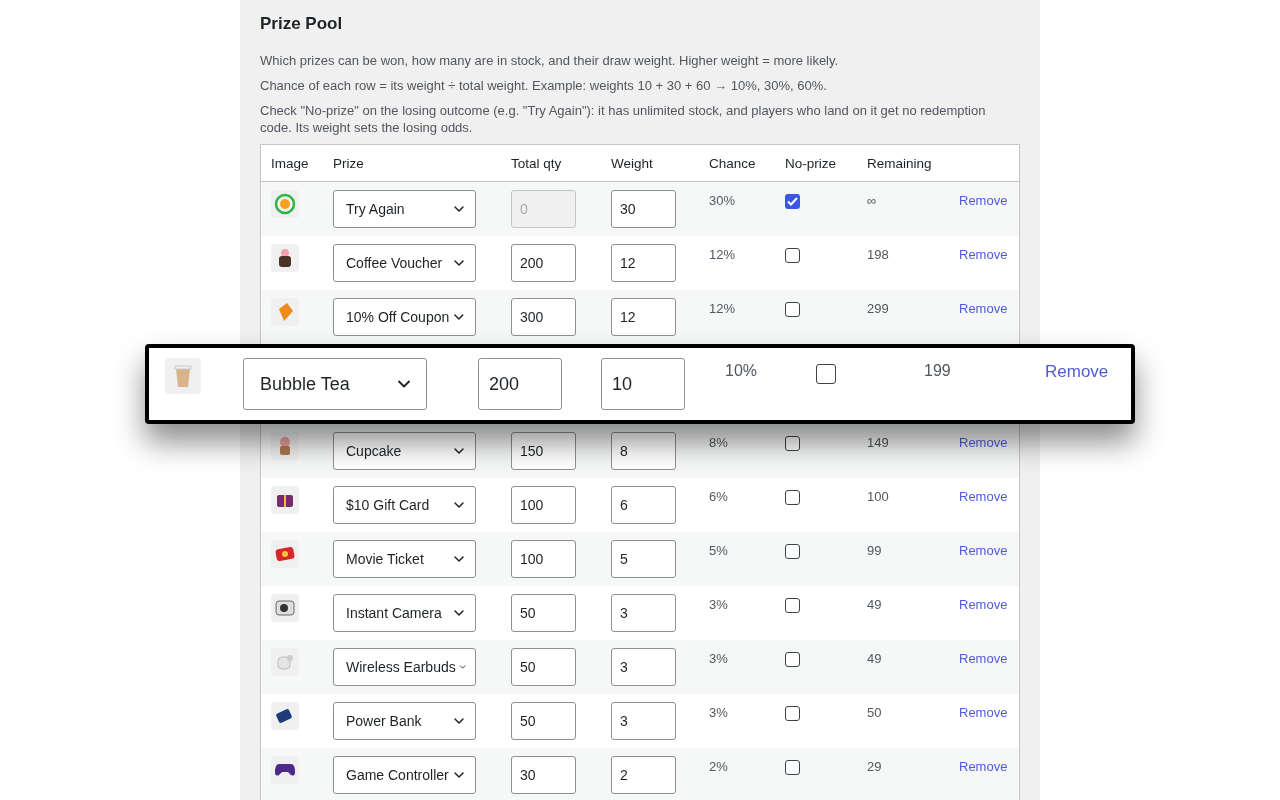 The height and width of the screenshot is (800, 1280). Describe the element at coordinates (404, 775) in the screenshot. I see `prize-select: Game Controller` at that location.